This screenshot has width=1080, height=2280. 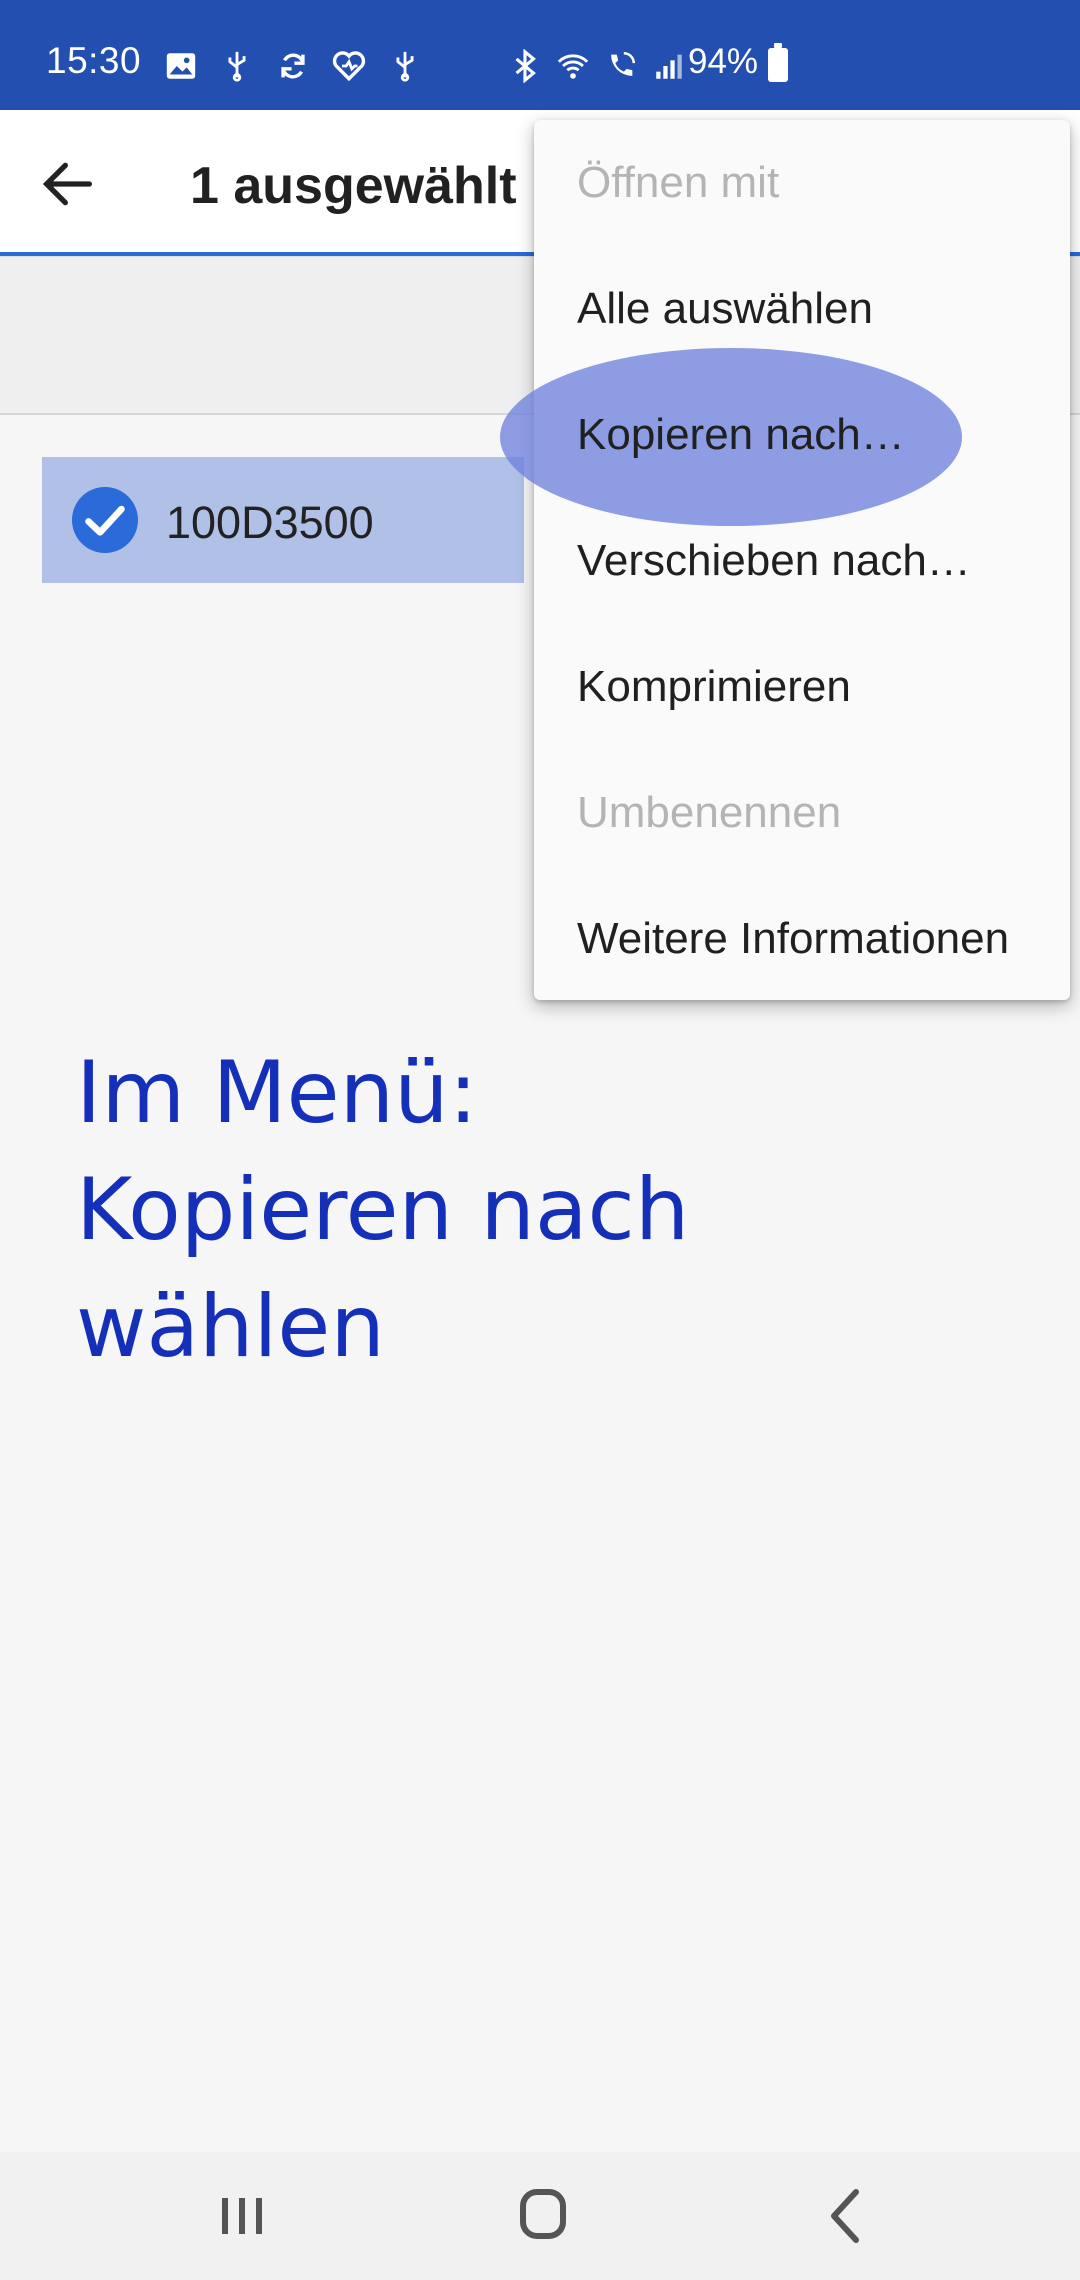 What do you see at coordinates (573, 66) in the screenshot?
I see `wifi-icon` at bounding box center [573, 66].